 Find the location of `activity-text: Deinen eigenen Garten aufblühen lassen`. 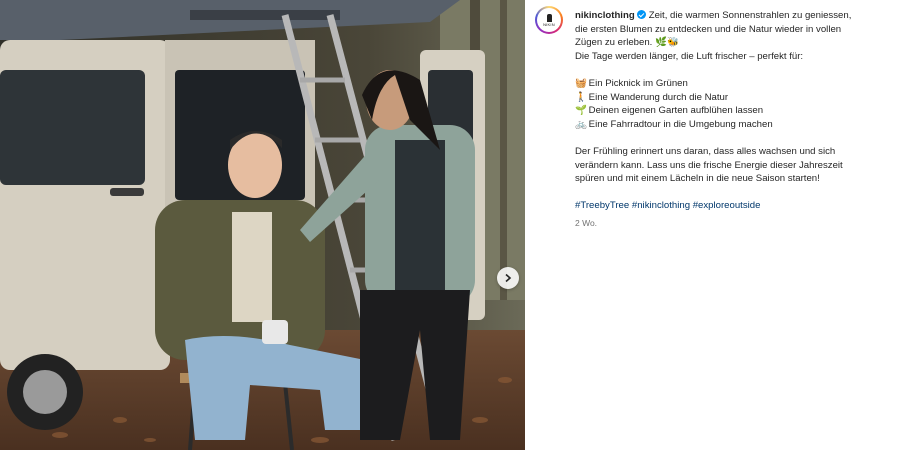

activity-text: Deinen eigenen Garten aufblühen lassen is located at coordinates (676, 111).